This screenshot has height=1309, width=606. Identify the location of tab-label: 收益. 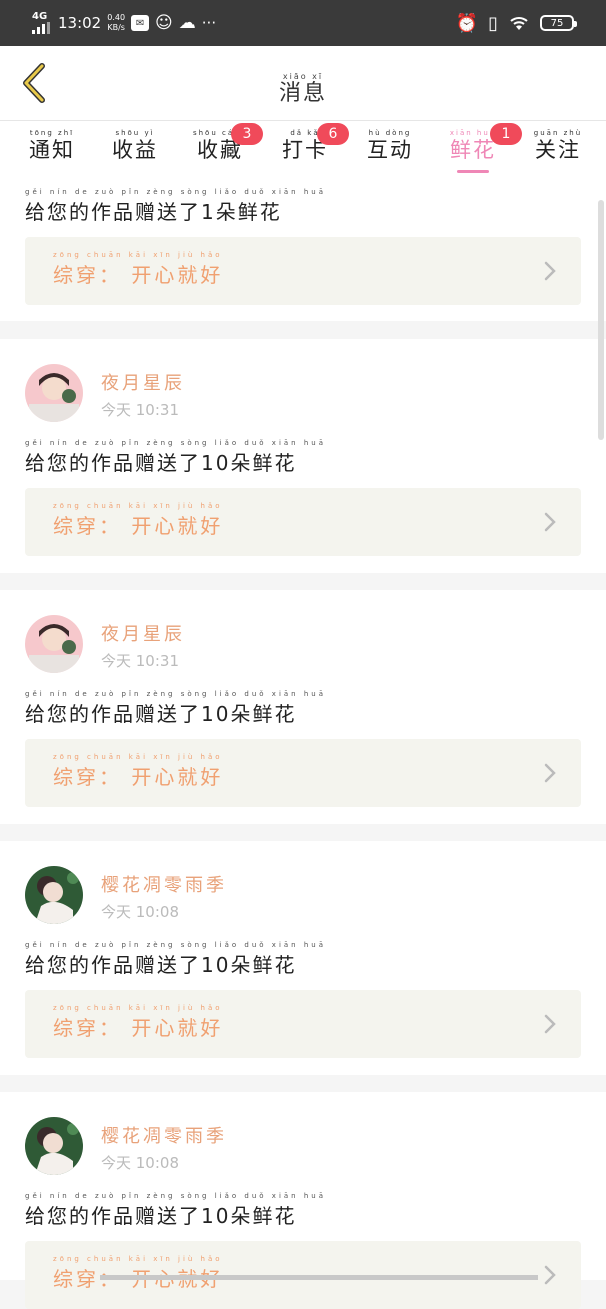
(135, 150).